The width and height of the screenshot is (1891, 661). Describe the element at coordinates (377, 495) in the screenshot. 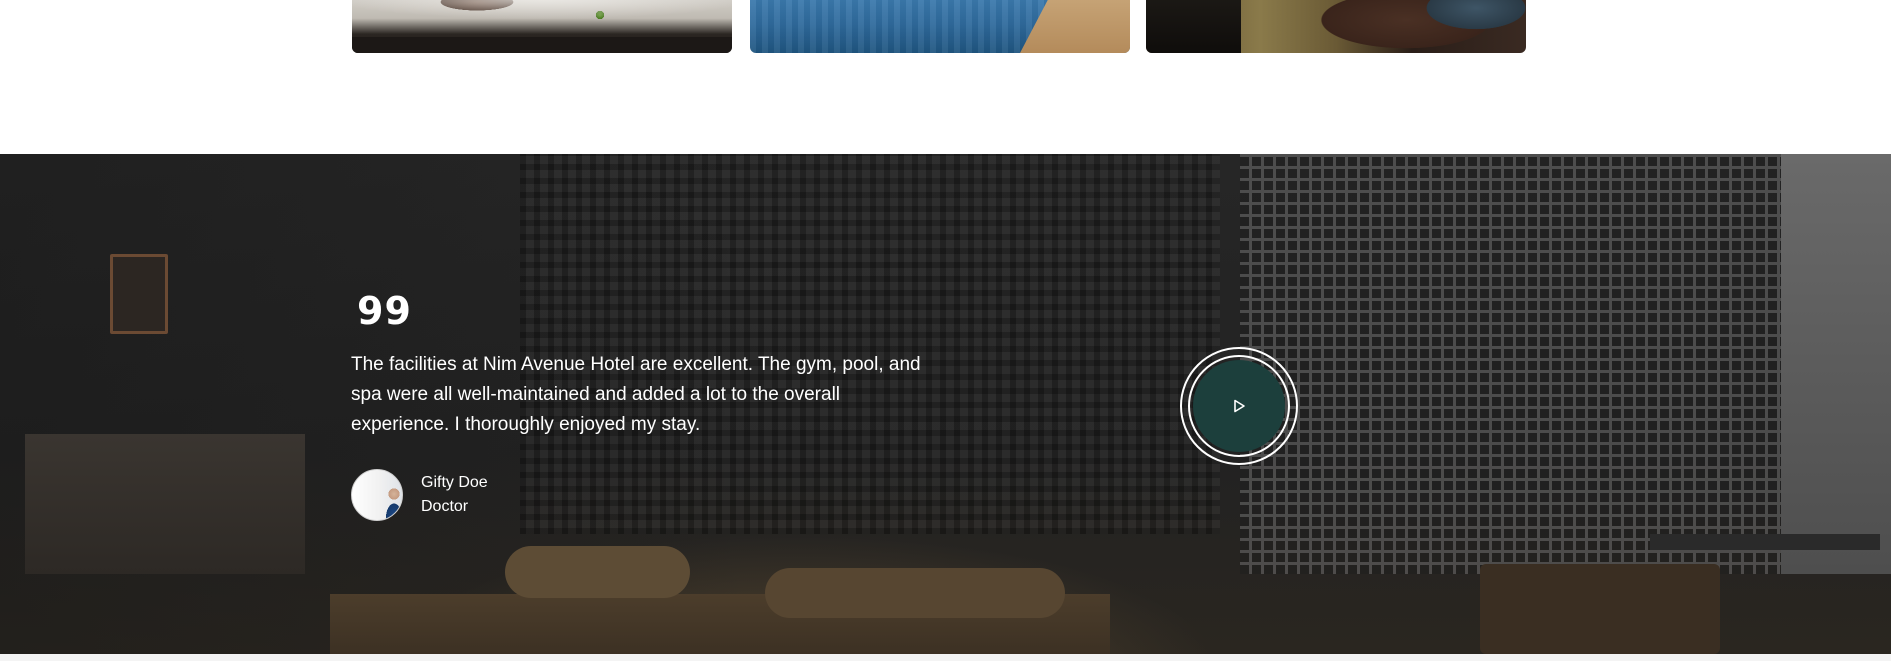

I see `avatar` at that location.